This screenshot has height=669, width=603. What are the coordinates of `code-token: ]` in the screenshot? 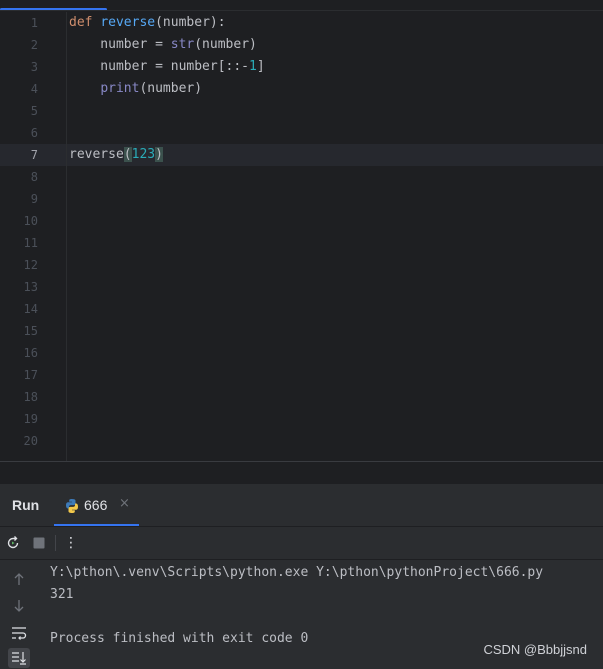 It's located at (260, 66).